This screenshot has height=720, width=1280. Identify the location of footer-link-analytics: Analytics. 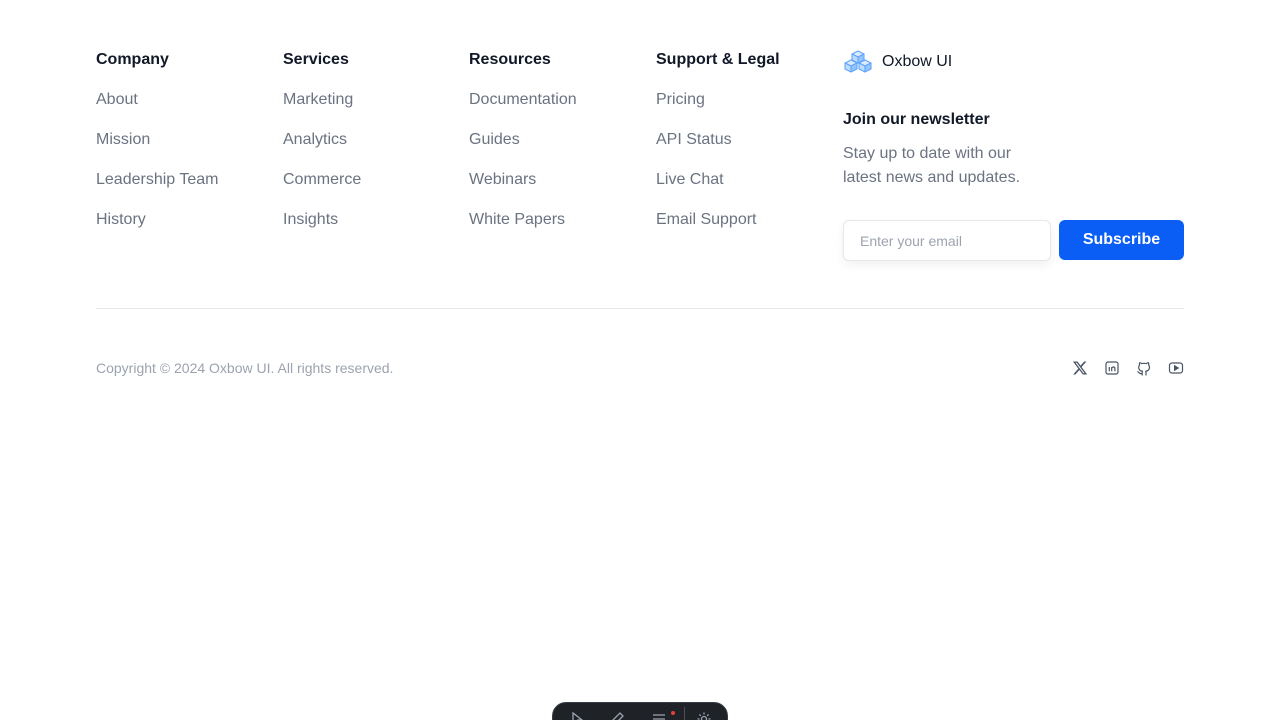
(315, 139).